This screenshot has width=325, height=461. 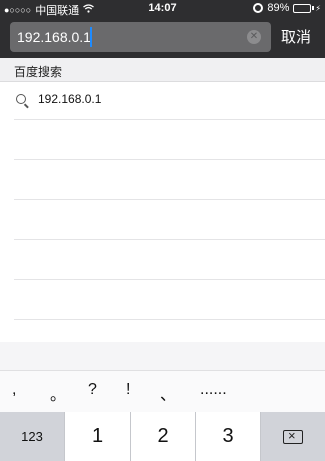 What do you see at coordinates (70, 99) in the screenshot?
I see `suggestion-text: 192.168.0.1` at bounding box center [70, 99].